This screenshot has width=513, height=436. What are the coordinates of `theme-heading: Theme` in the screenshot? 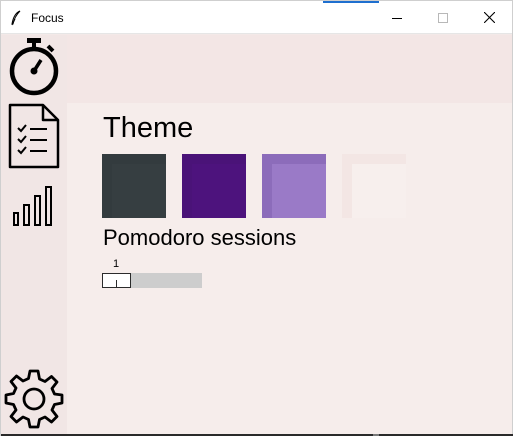 It's located at (148, 128).